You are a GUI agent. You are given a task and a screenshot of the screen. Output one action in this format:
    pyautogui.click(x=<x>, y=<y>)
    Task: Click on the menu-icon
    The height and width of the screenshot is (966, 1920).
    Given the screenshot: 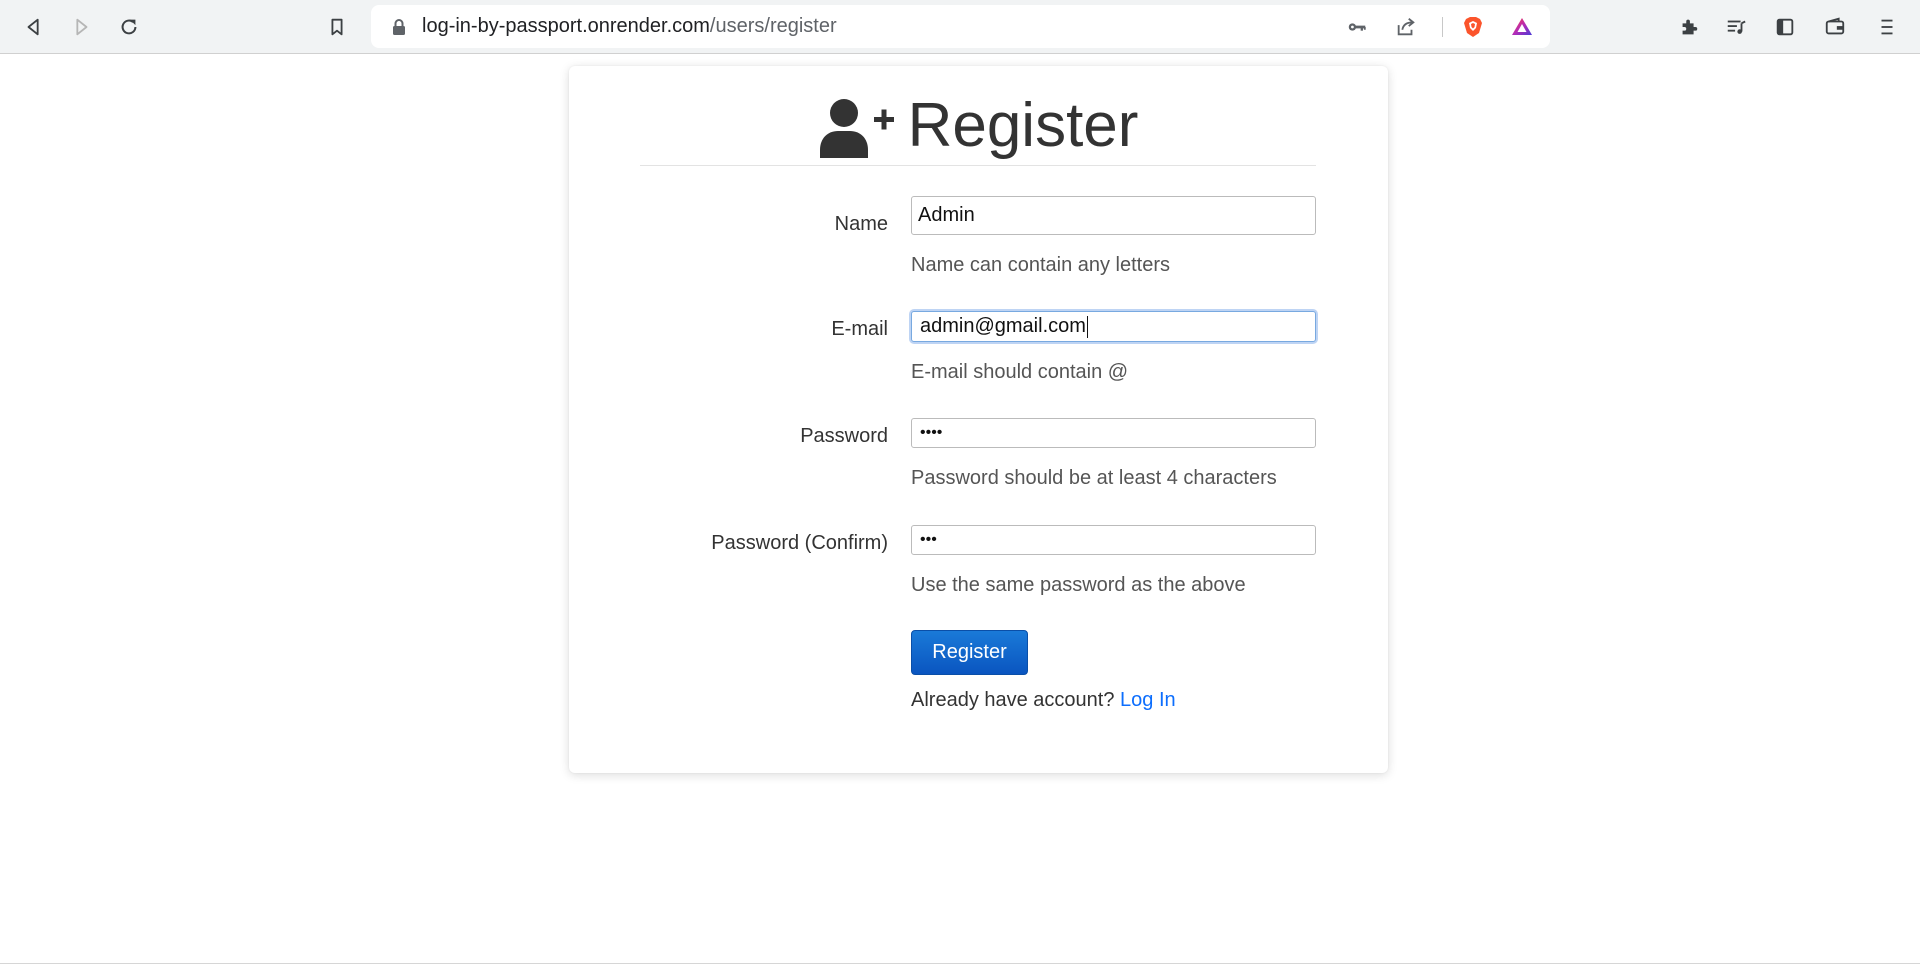 What is the action you would take?
    pyautogui.click(x=1887, y=27)
    